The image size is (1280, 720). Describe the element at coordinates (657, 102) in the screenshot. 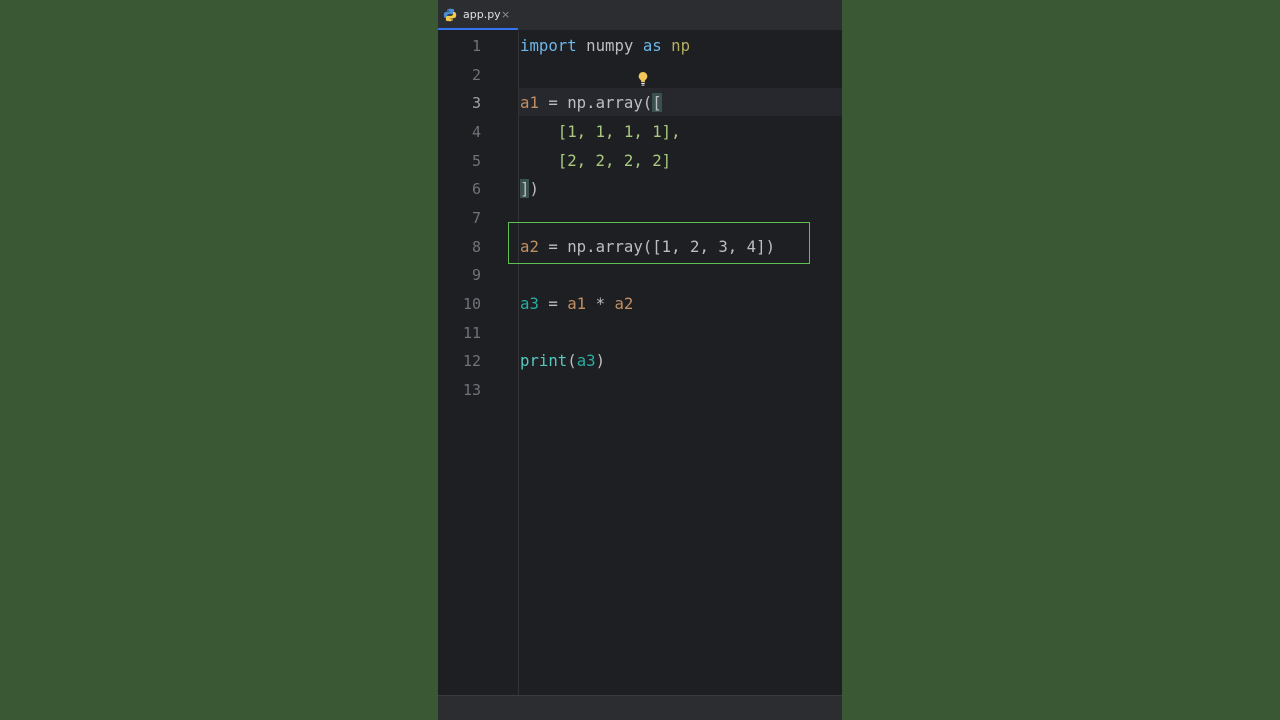

I see `bracket-open-highlighted: [` at that location.